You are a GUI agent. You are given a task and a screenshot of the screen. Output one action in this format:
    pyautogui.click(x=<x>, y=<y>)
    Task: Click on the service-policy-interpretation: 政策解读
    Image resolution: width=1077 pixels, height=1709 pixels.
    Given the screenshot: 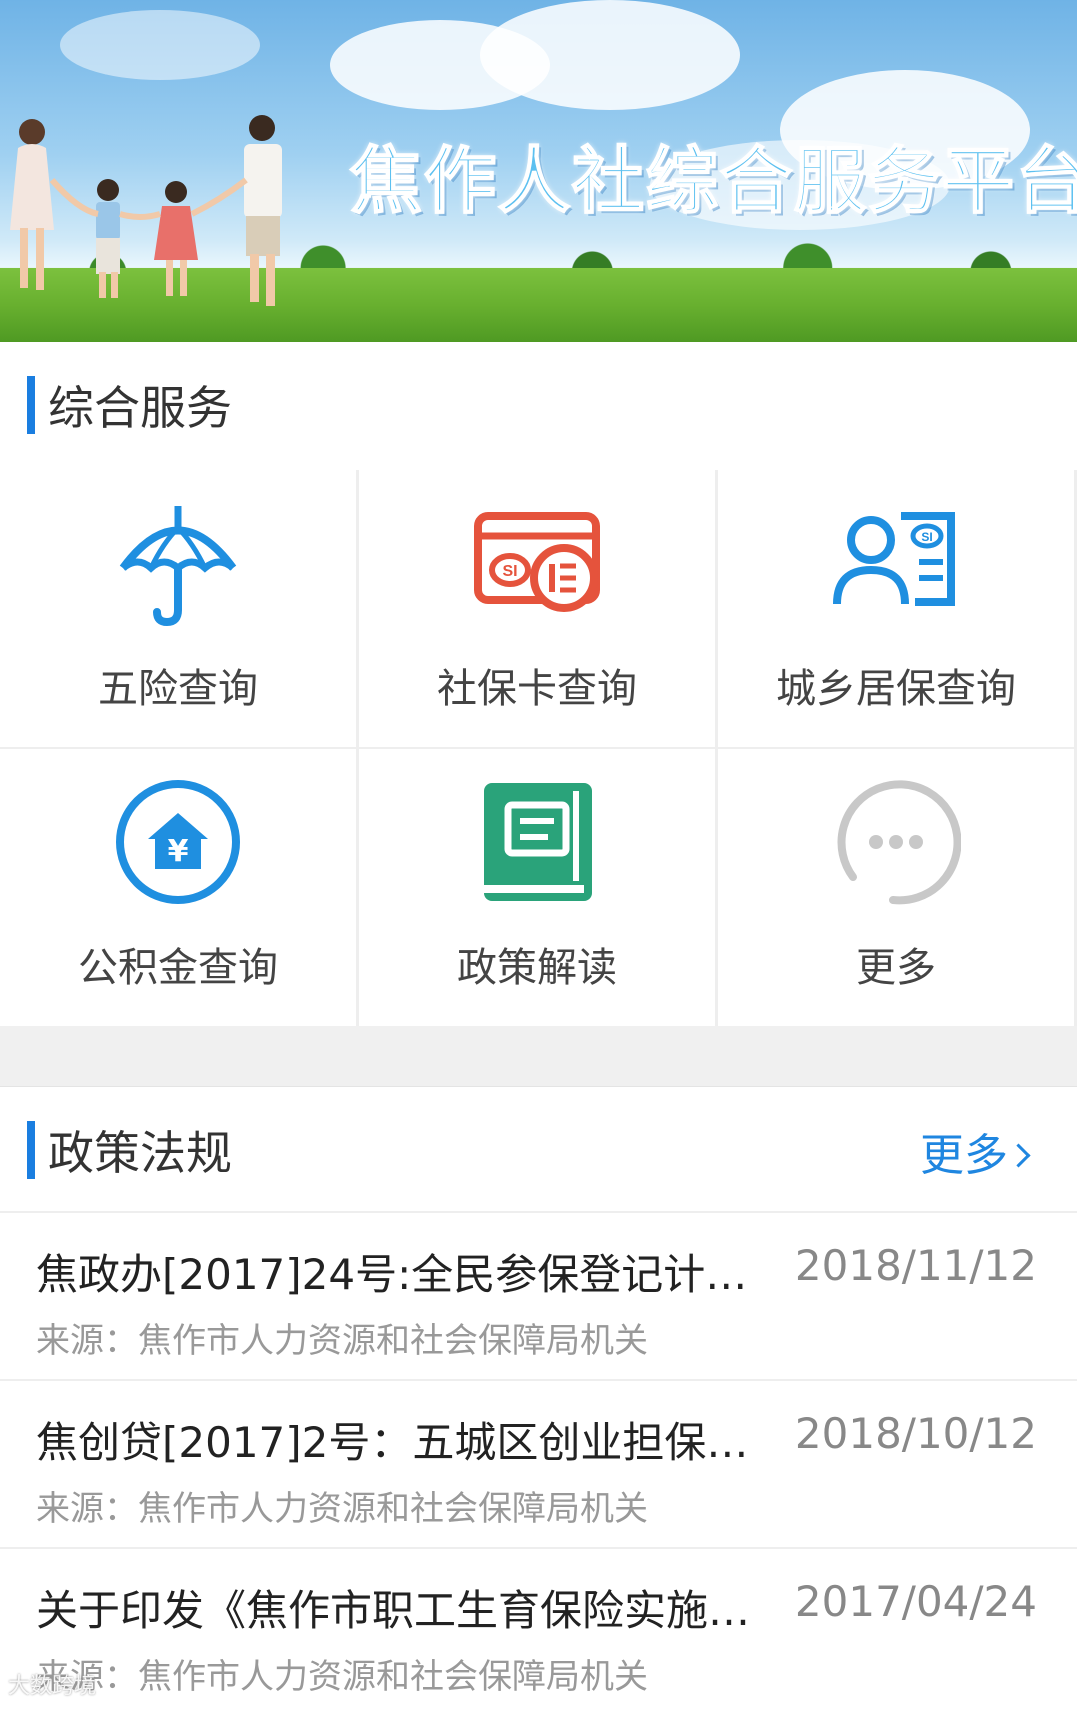 What is the action you would take?
    pyautogui.click(x=537, y=887)
    